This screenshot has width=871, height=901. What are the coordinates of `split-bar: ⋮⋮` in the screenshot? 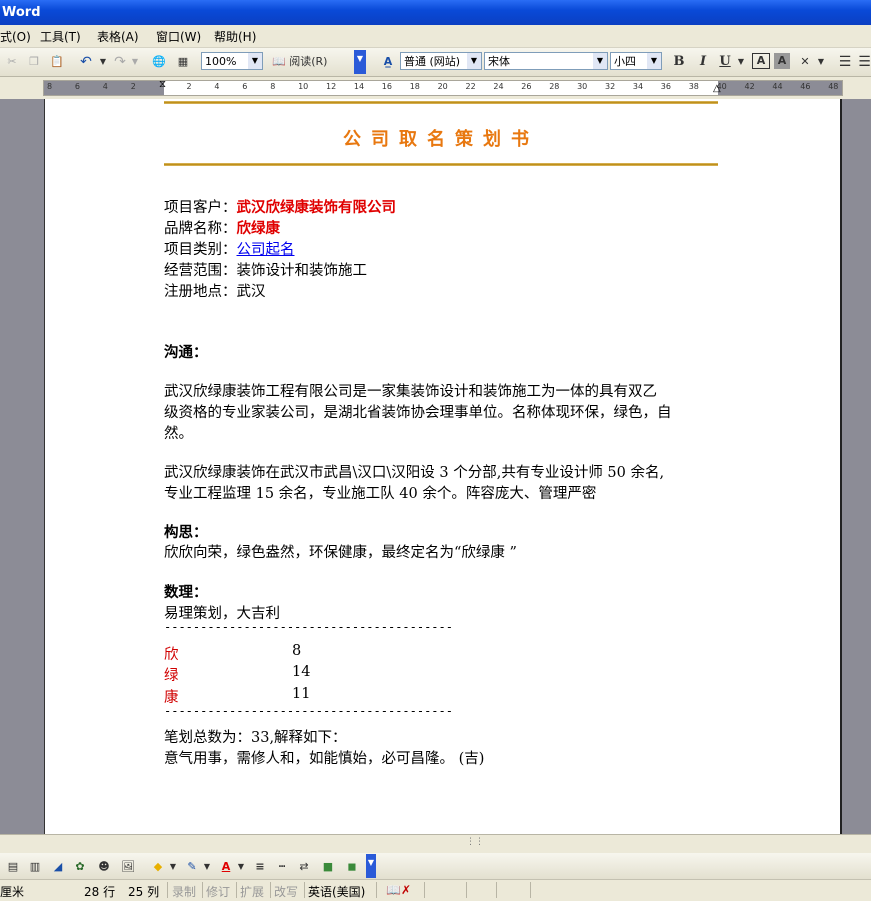 It's located at (435, 843).